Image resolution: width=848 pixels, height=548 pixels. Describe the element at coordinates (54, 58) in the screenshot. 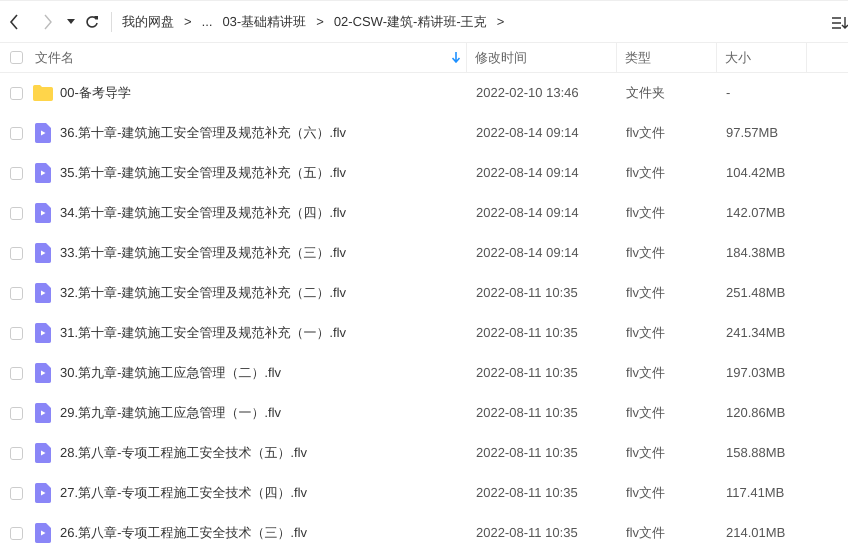

I see `column-header: 文件名` at that location.